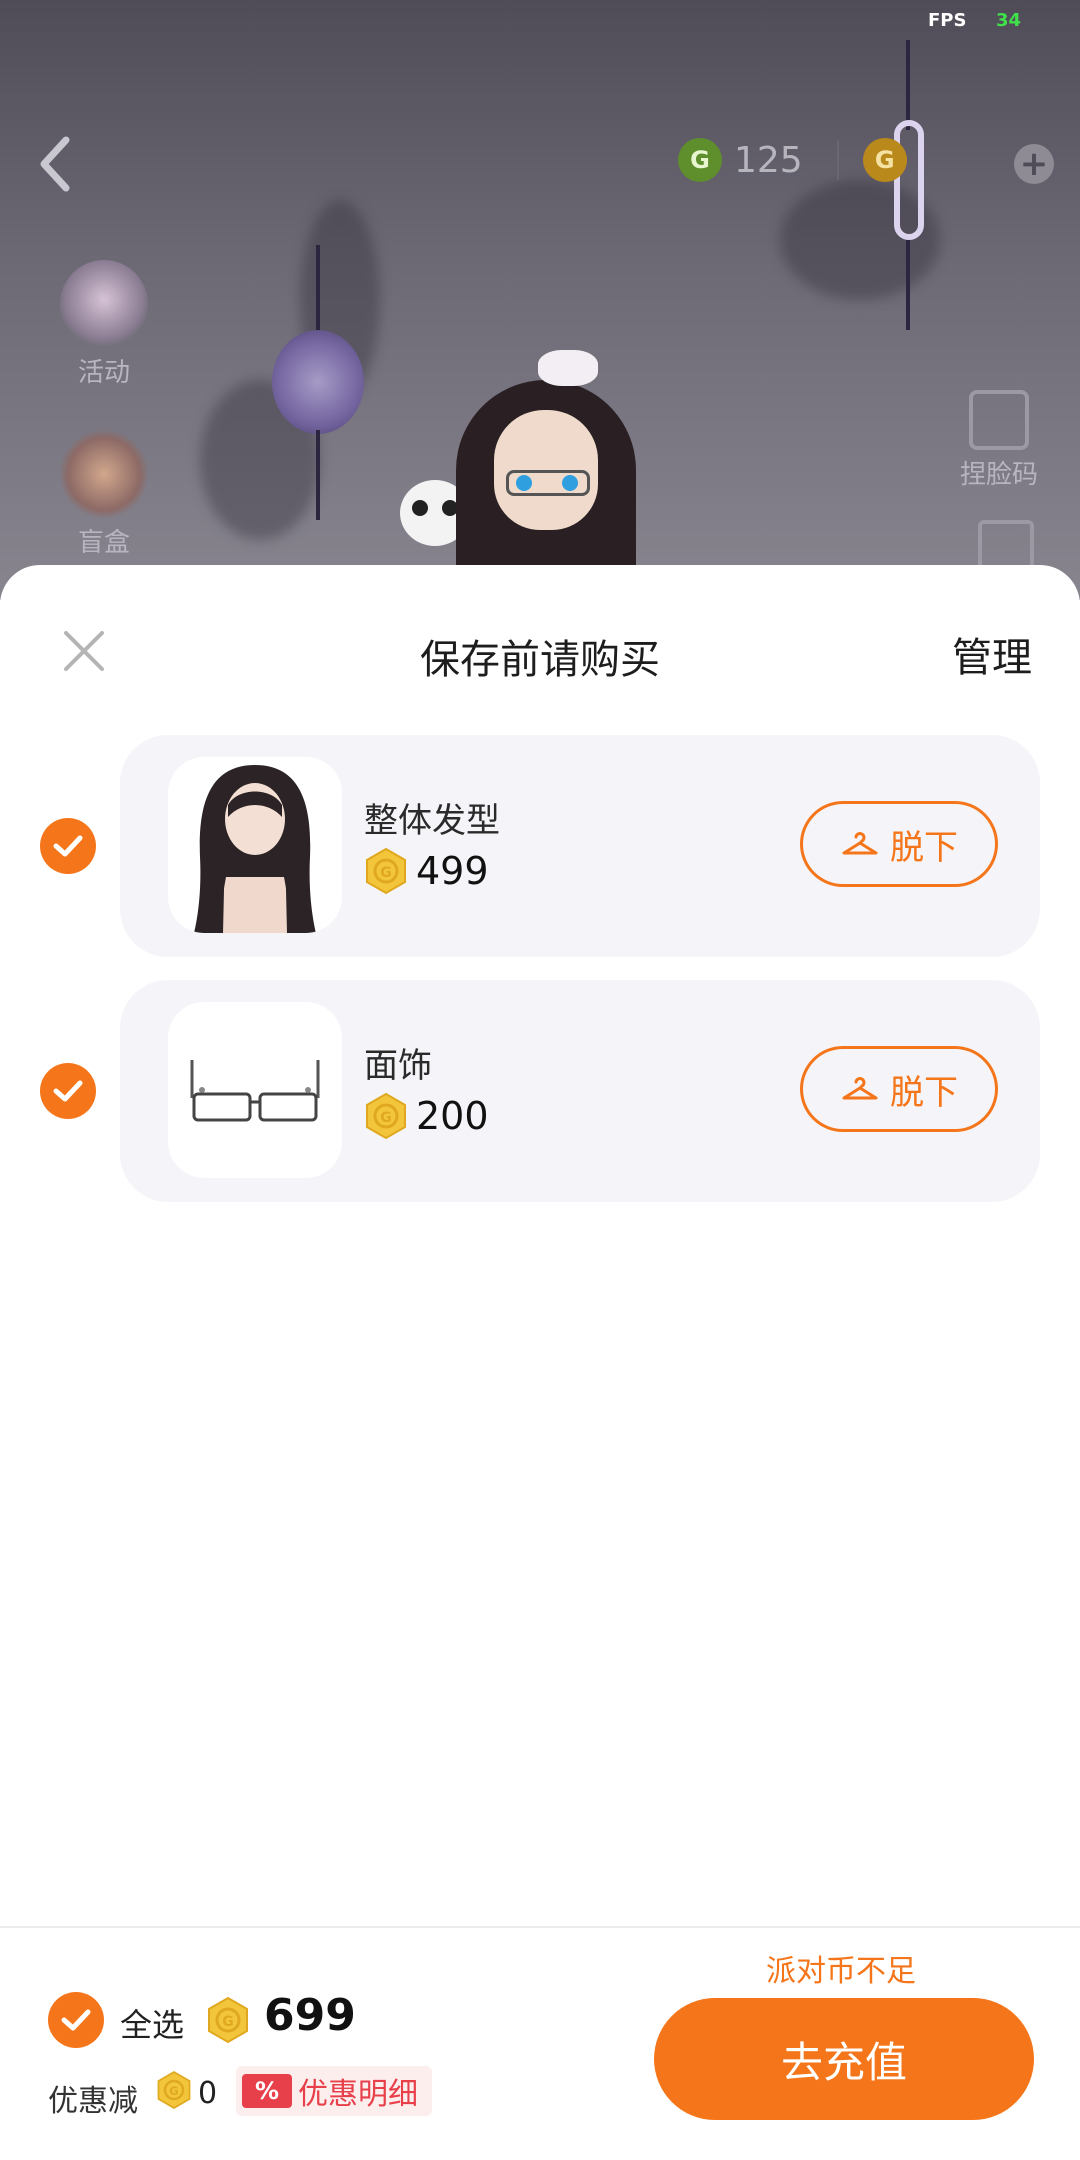 The height and width of the screenshot is (2160, 1080). Describe the element at coordinates (1009, 20) in the screenshot. I see `fps-value: 34` at that location.